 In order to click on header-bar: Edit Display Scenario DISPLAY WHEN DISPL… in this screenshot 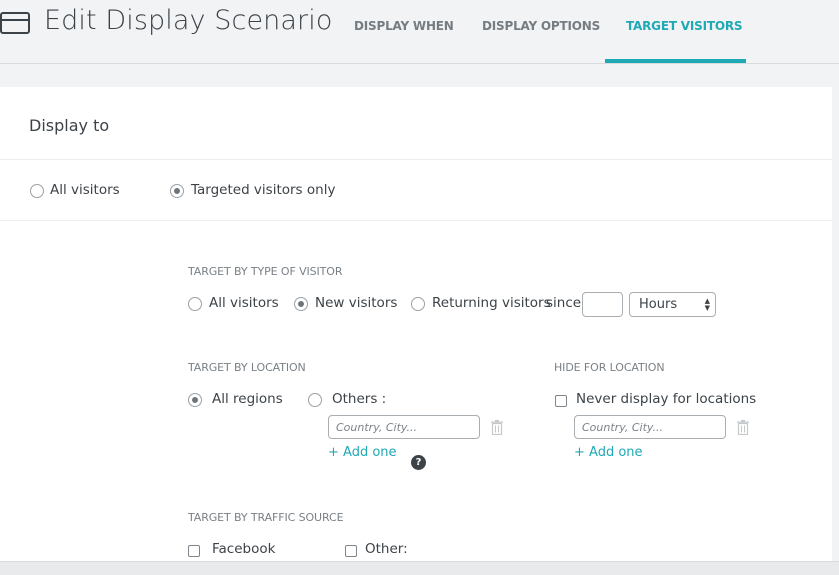, I will do `click(419, 32)`.